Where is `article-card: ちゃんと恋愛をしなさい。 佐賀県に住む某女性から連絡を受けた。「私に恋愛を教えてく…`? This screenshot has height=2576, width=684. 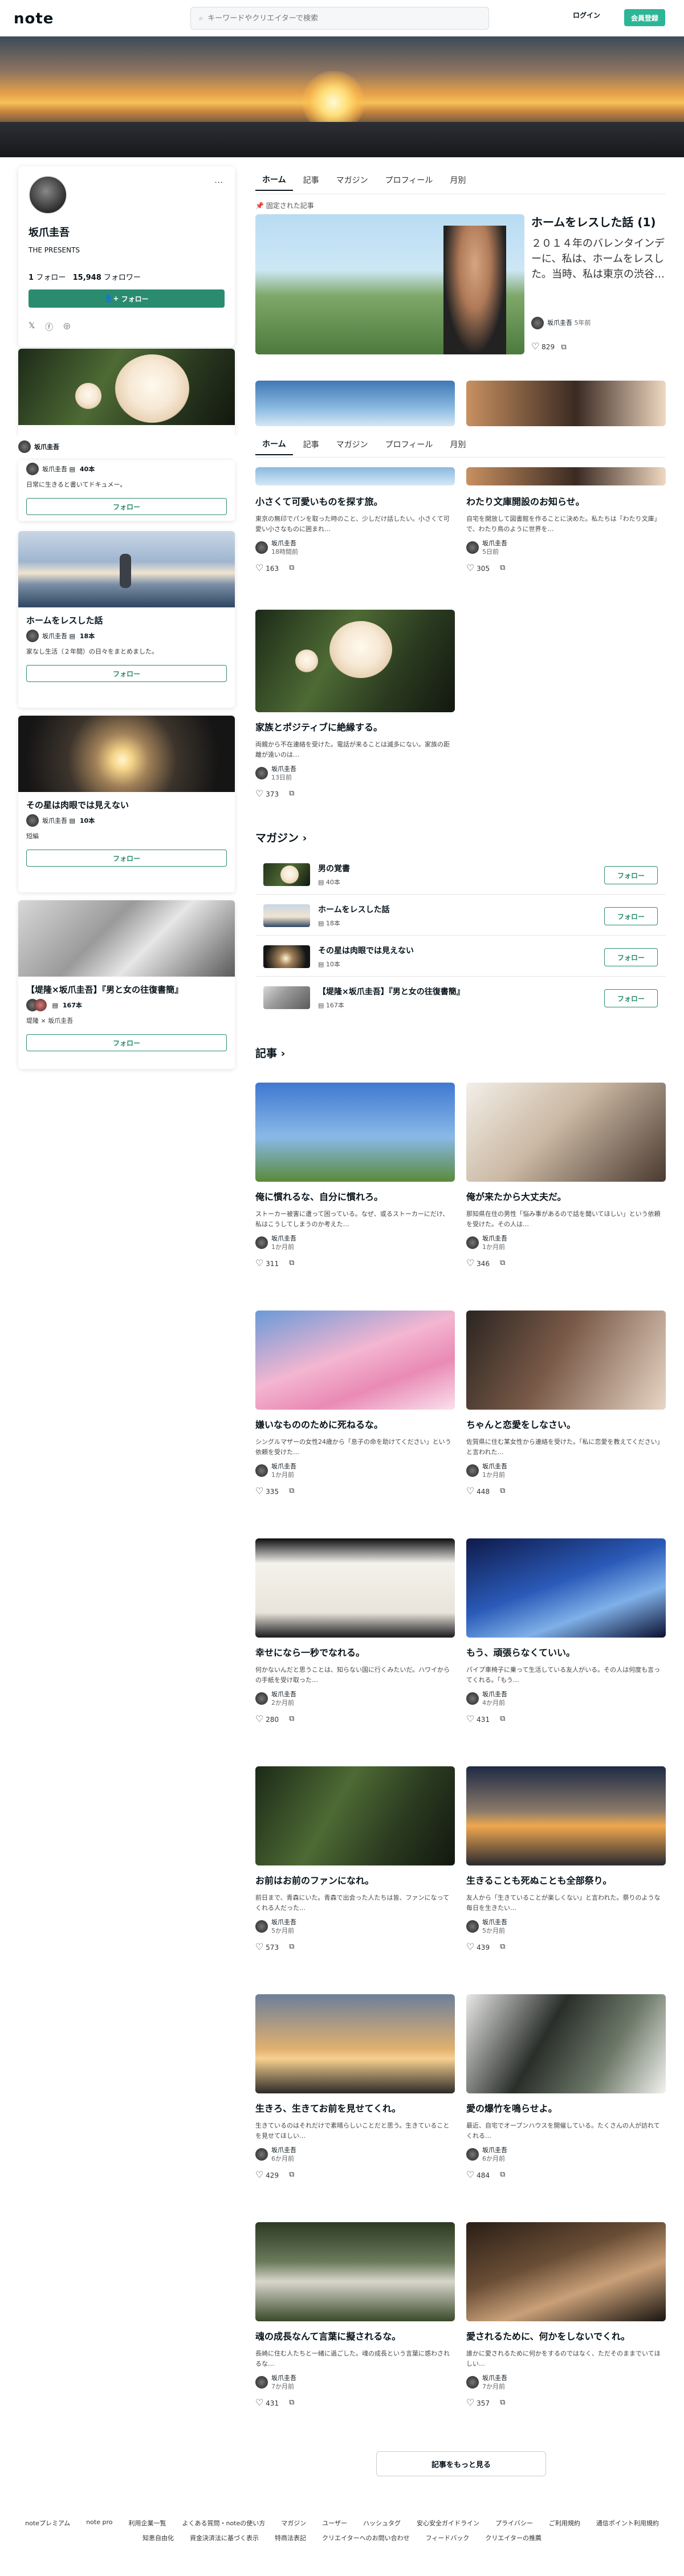
article-card: ちゃんと恋愛をしなさい。 佐賀県に住む某女性から連絡を受けた。「私に恋愛を教えてく… is located at coordinates (566, 1403).